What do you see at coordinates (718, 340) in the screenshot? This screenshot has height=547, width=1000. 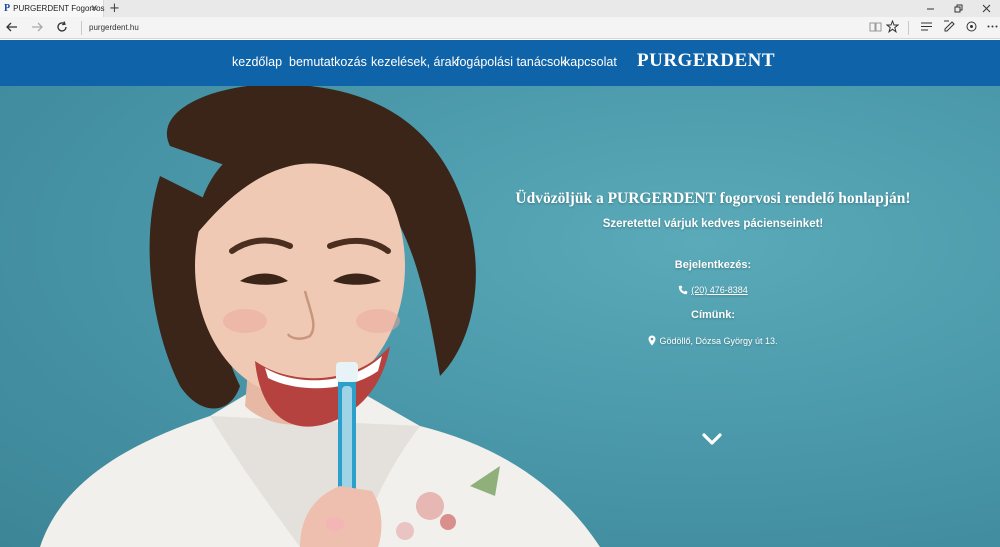 I see `address-text: Gödöllő, Dózsa György út 13.` at bounding box center [718, 340].